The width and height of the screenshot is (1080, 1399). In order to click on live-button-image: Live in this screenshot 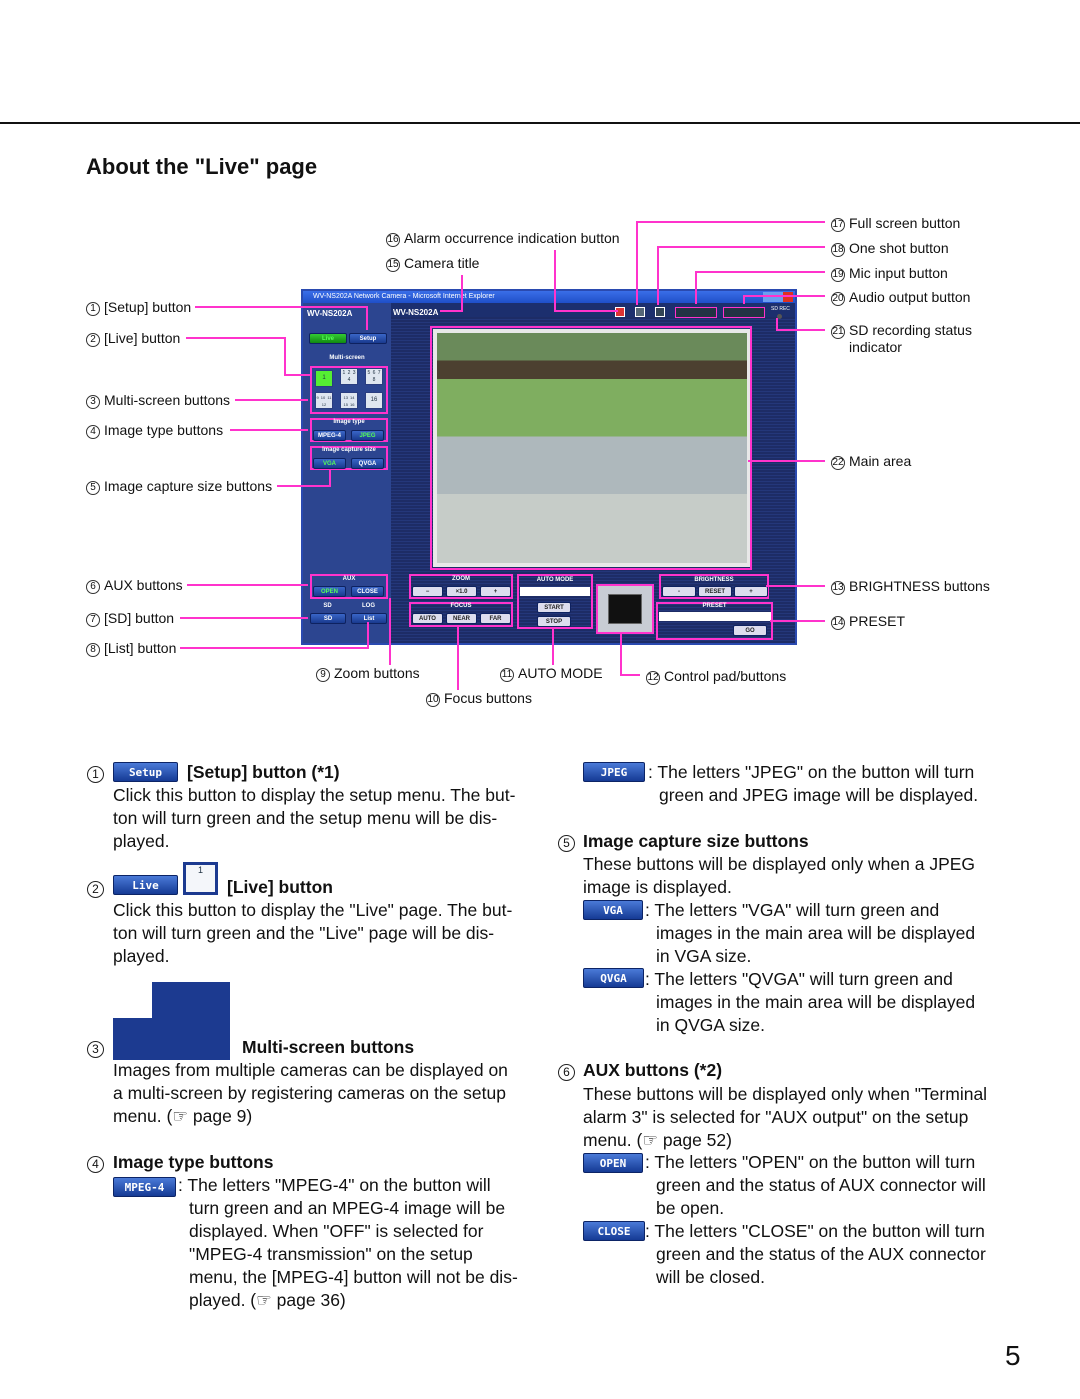, I will do `click(145, 885)`.